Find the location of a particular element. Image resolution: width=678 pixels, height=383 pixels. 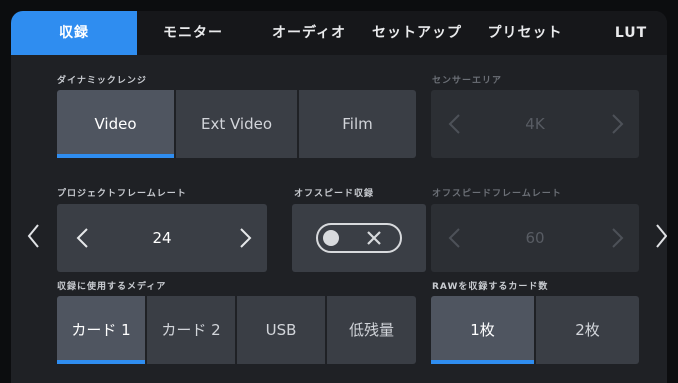

tab-bar: 収録 モニター オーディオ セットアップ プリセット LUT is located at coordinates (339, 33).